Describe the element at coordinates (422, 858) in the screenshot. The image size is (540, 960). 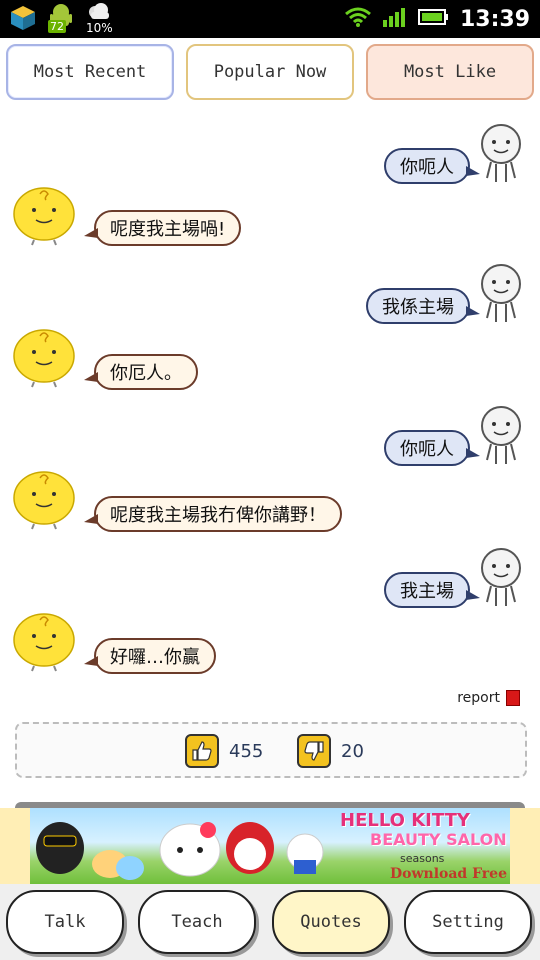
I see `ad-seasons: seasons` at that location.